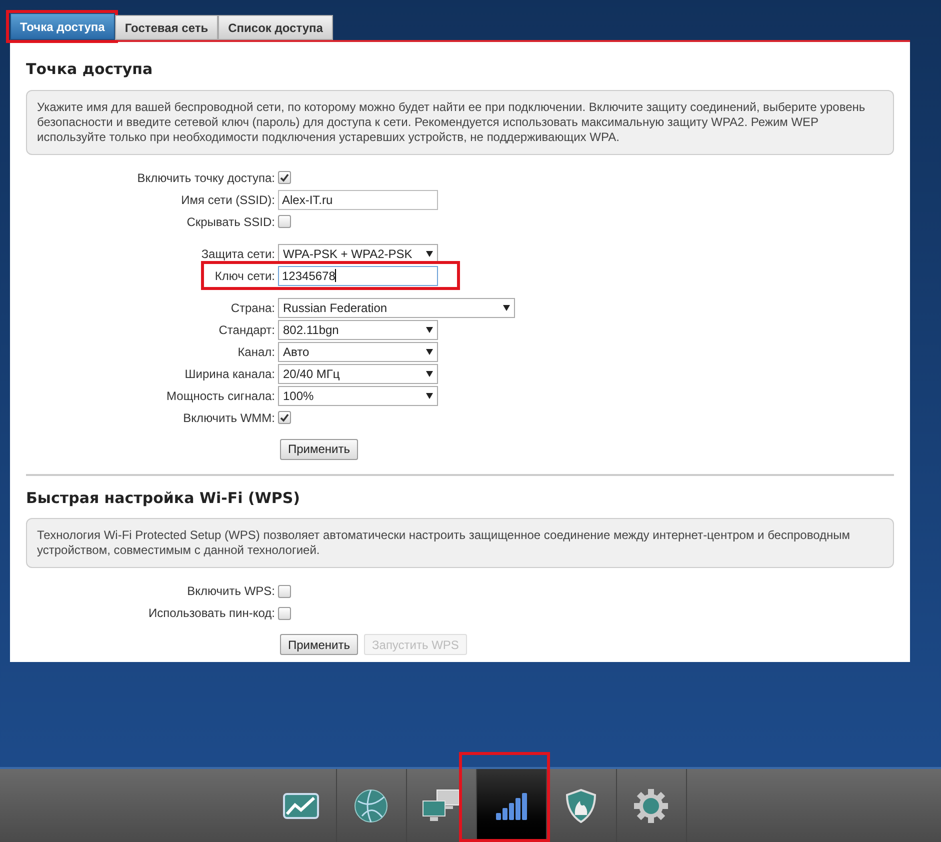 This screenshot has height=842, width=941. Describe the element at coordinates (247, 330) in the screenshot. I see `field-label: Стандарт:` at that location.